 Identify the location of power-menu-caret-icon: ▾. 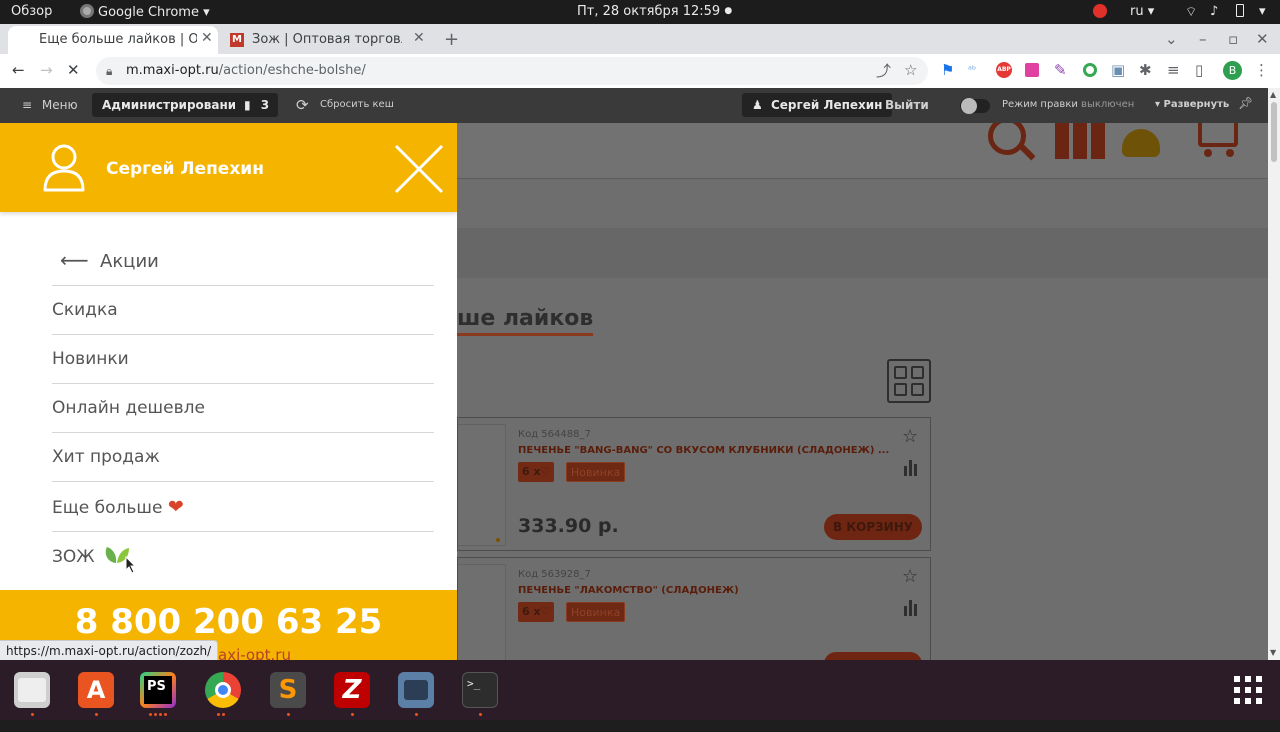
(1262, 11).